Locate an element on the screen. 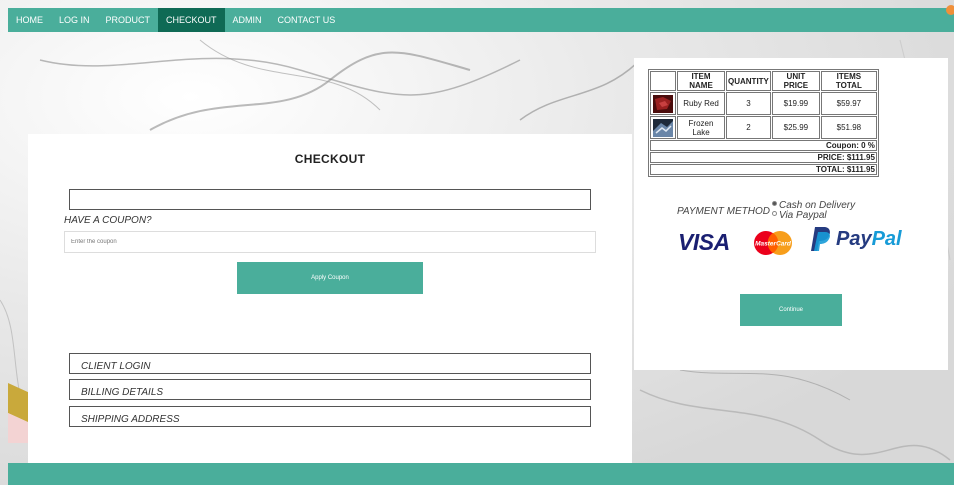  item-total: $59.97 is located at coordinates (848, 103).